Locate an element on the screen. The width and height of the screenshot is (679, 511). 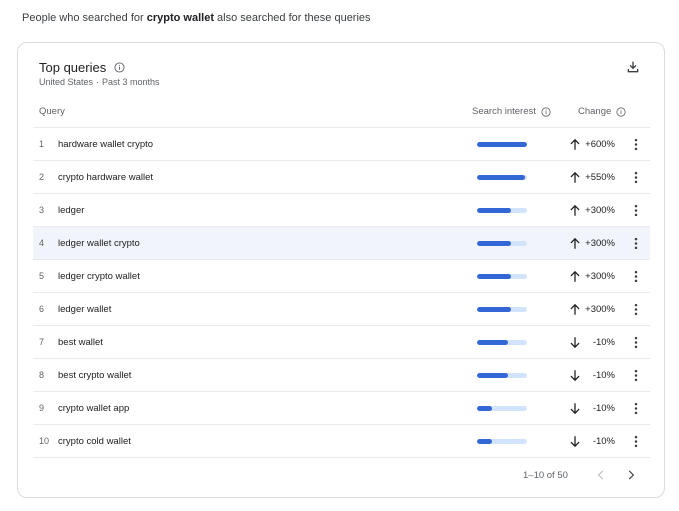
chevron-left-icon is located at coordinates (601, 475).